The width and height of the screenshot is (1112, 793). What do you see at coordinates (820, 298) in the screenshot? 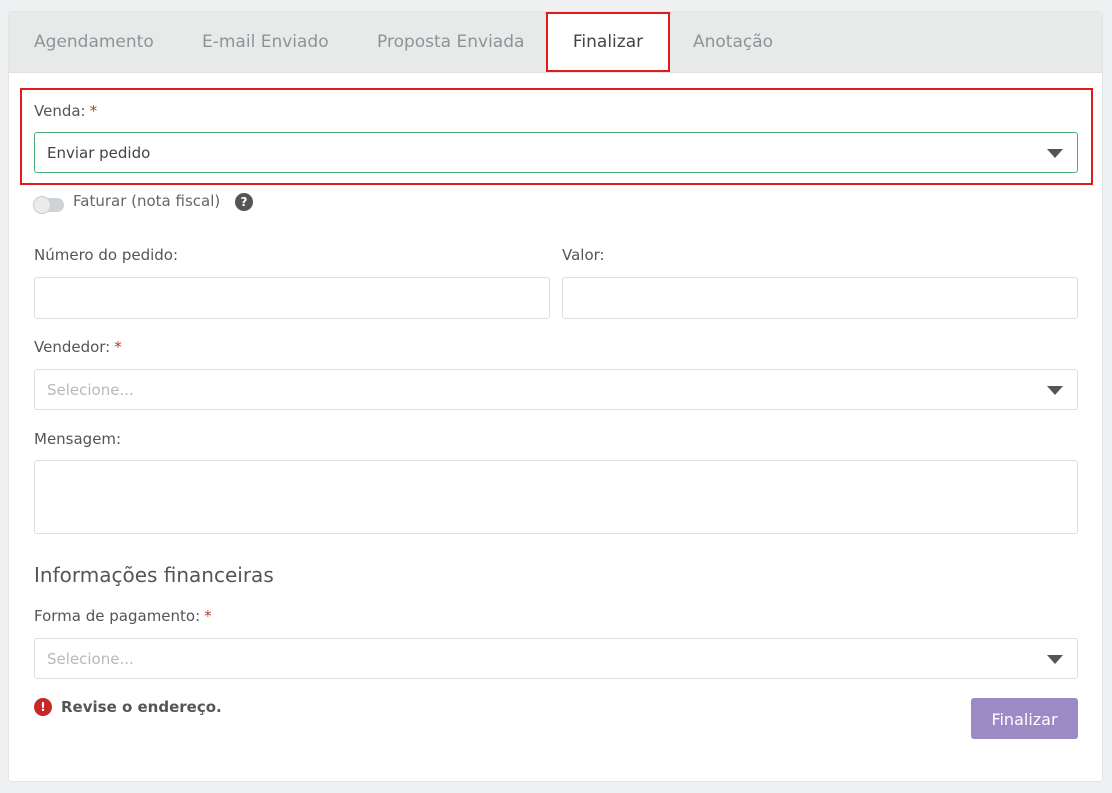
I see `valor-input` at bounding box center [820, 298].